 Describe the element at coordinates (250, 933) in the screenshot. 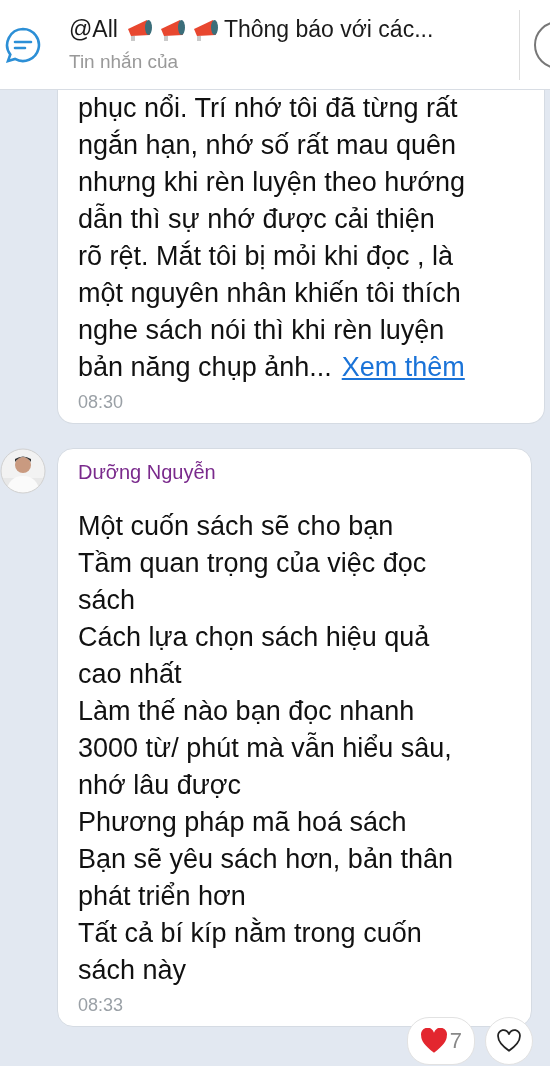

I see `message-text: Tất cả bí kíp nằm trong cuốn` at that location.